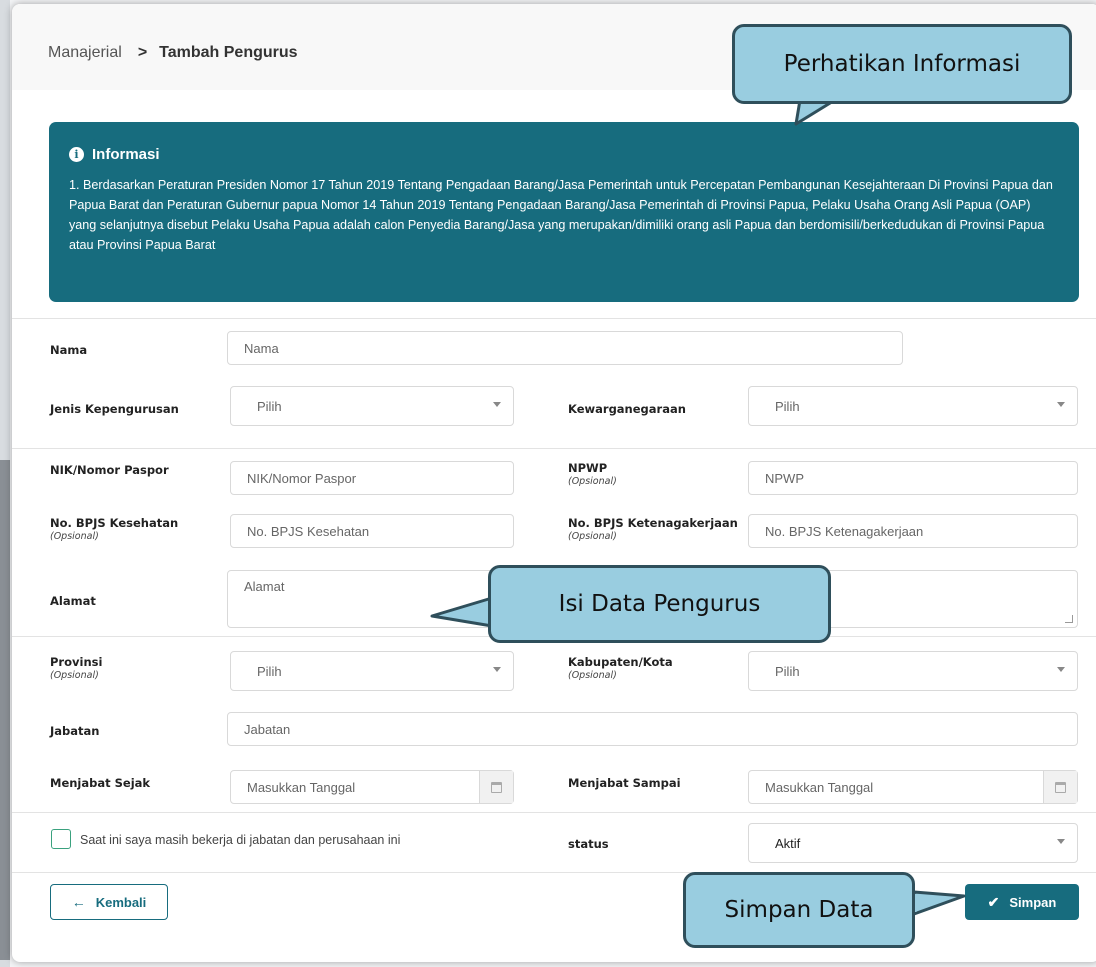  What do you see at coordinates (627, 409) in the screenshot?
I see `kewarganegaraan-label: Kewarganegaraan` at bounding box center [627, 409].